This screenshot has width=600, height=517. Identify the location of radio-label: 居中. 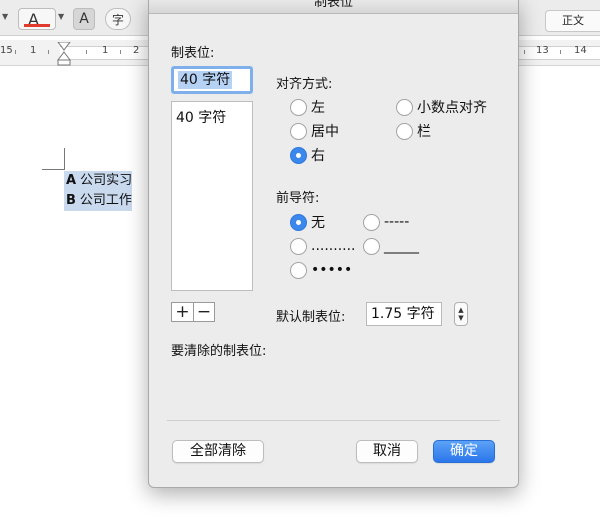
(325, 132).